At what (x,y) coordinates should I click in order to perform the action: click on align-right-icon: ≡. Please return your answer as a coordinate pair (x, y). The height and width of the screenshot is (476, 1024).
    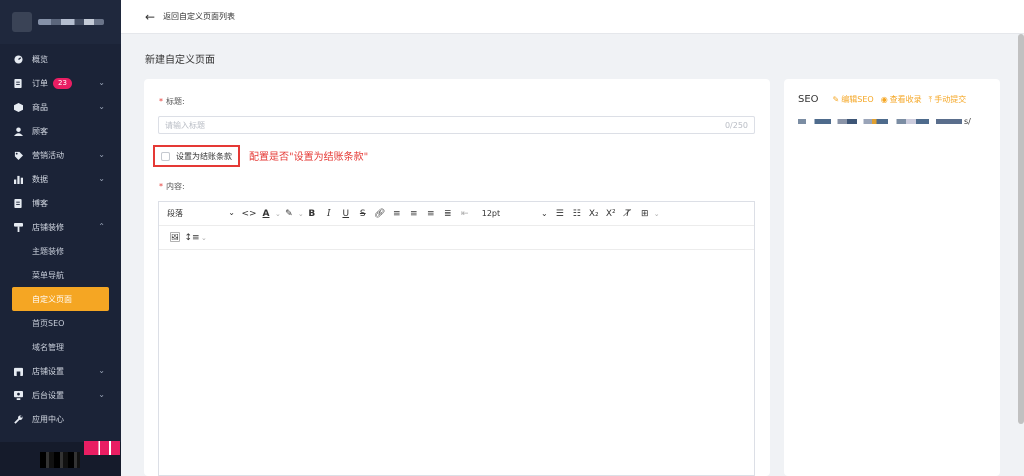
    Looking at the image, I should click on (431, 214).